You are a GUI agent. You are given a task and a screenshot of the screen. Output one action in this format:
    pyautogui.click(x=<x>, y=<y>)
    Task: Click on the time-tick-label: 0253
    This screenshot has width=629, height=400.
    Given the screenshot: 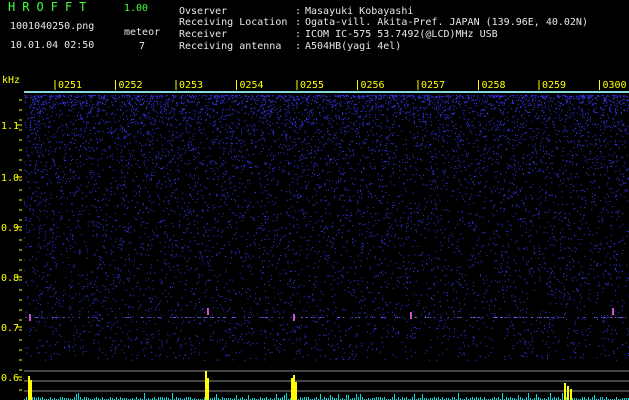 What is the action you would take?
    pyautogui.click(x=191, y=85)
    